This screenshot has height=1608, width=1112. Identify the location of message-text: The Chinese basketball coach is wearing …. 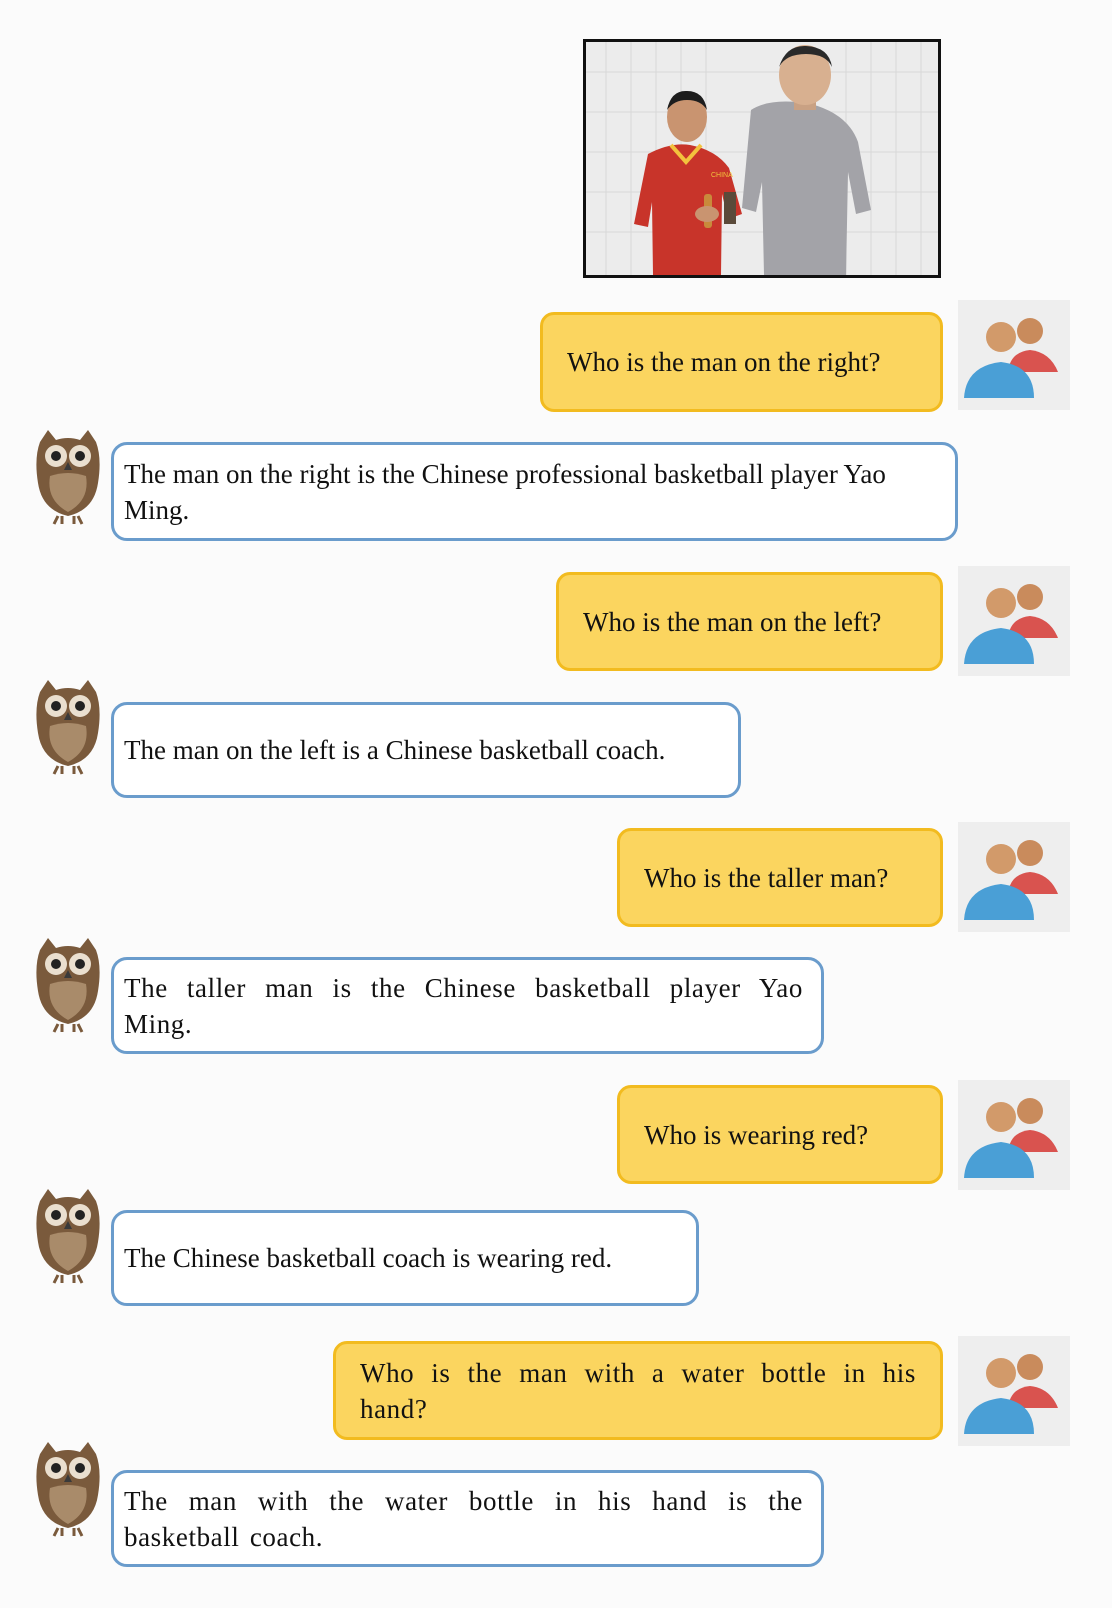
(368, 1258).